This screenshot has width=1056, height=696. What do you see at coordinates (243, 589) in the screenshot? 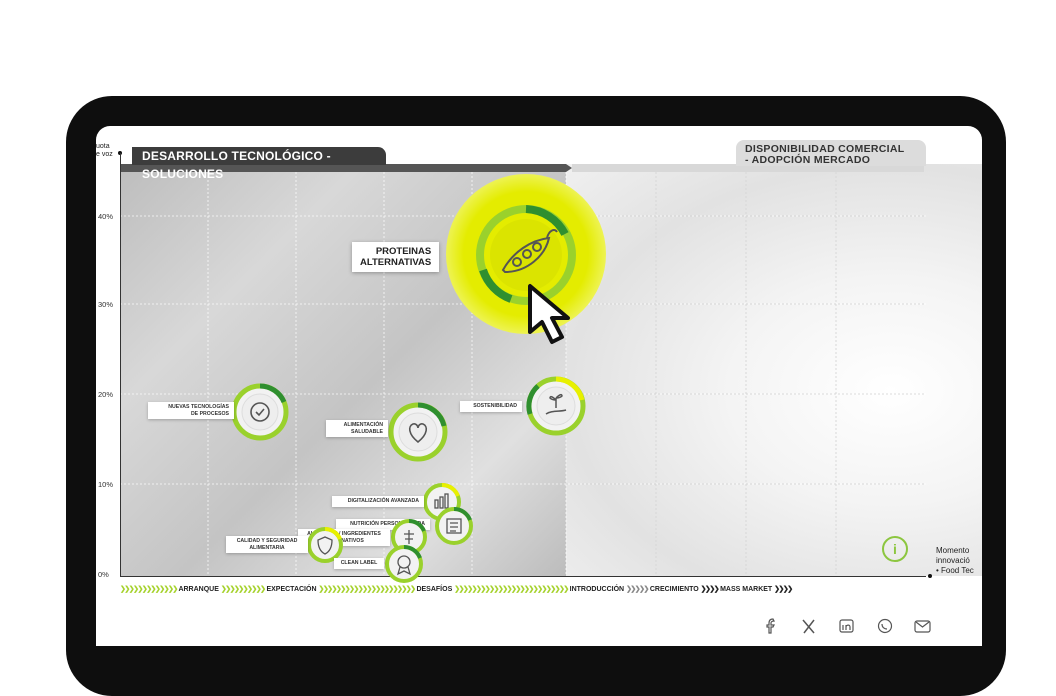
I see `stage-chevrons: ❯❯❯❯❯❯❯❯❯❯` at bounding box center [243, 589].